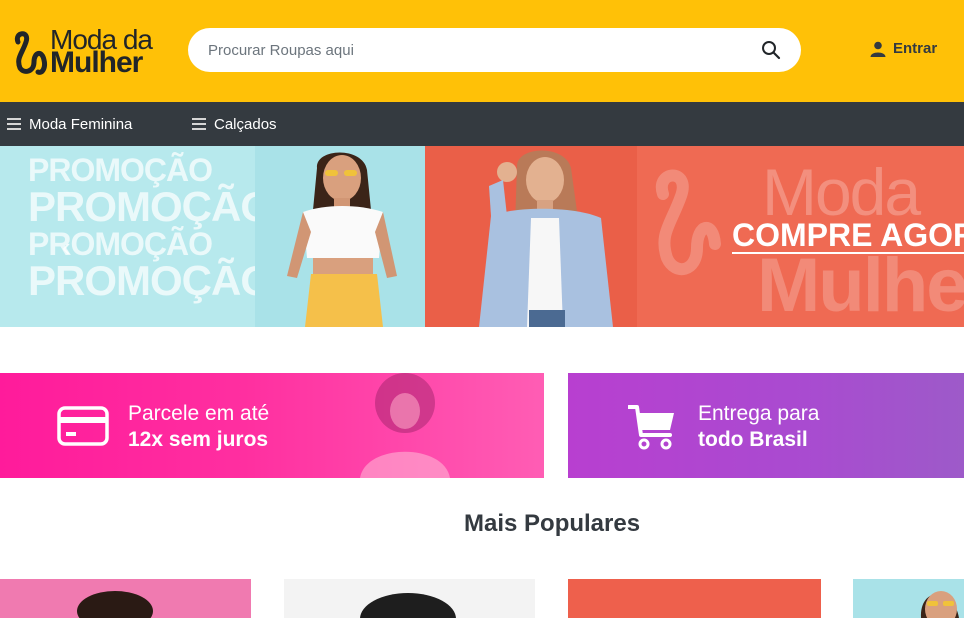 Image resolution: width=964 pixels, height=618 pixels. I want to click on search-bar, so click(494, 50).